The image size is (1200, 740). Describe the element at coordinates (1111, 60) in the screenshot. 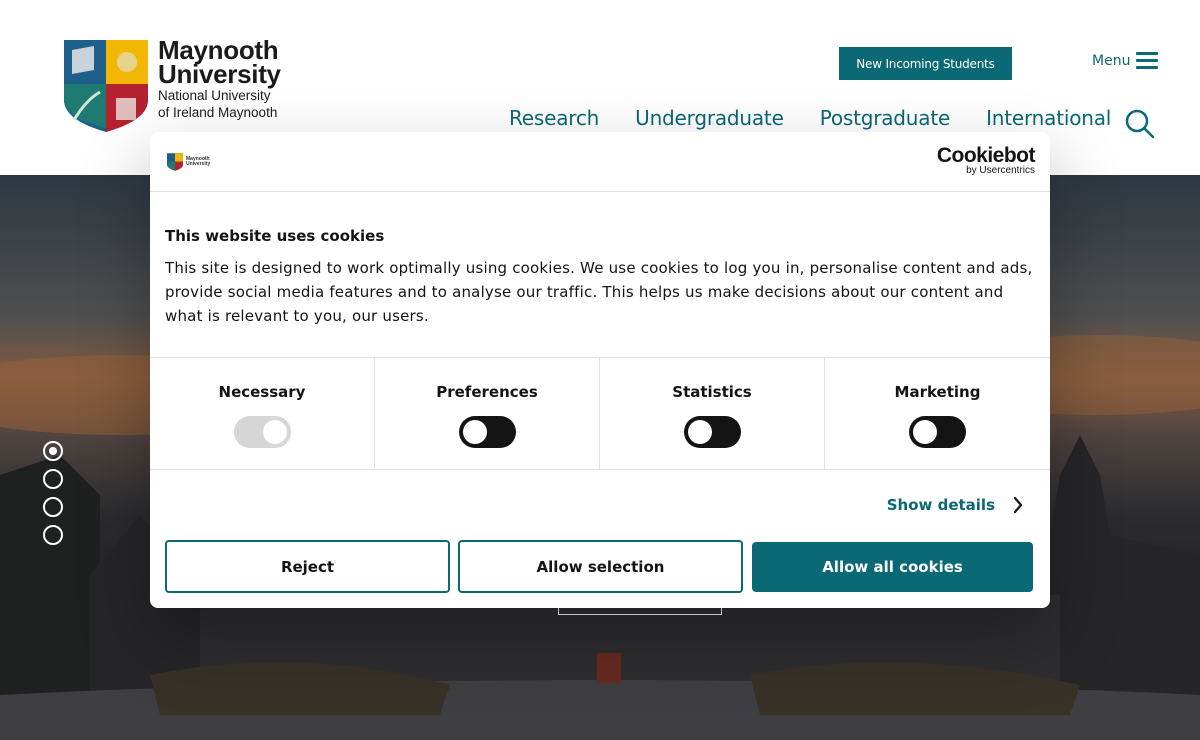

I see `menu-label: Menu` at that location.